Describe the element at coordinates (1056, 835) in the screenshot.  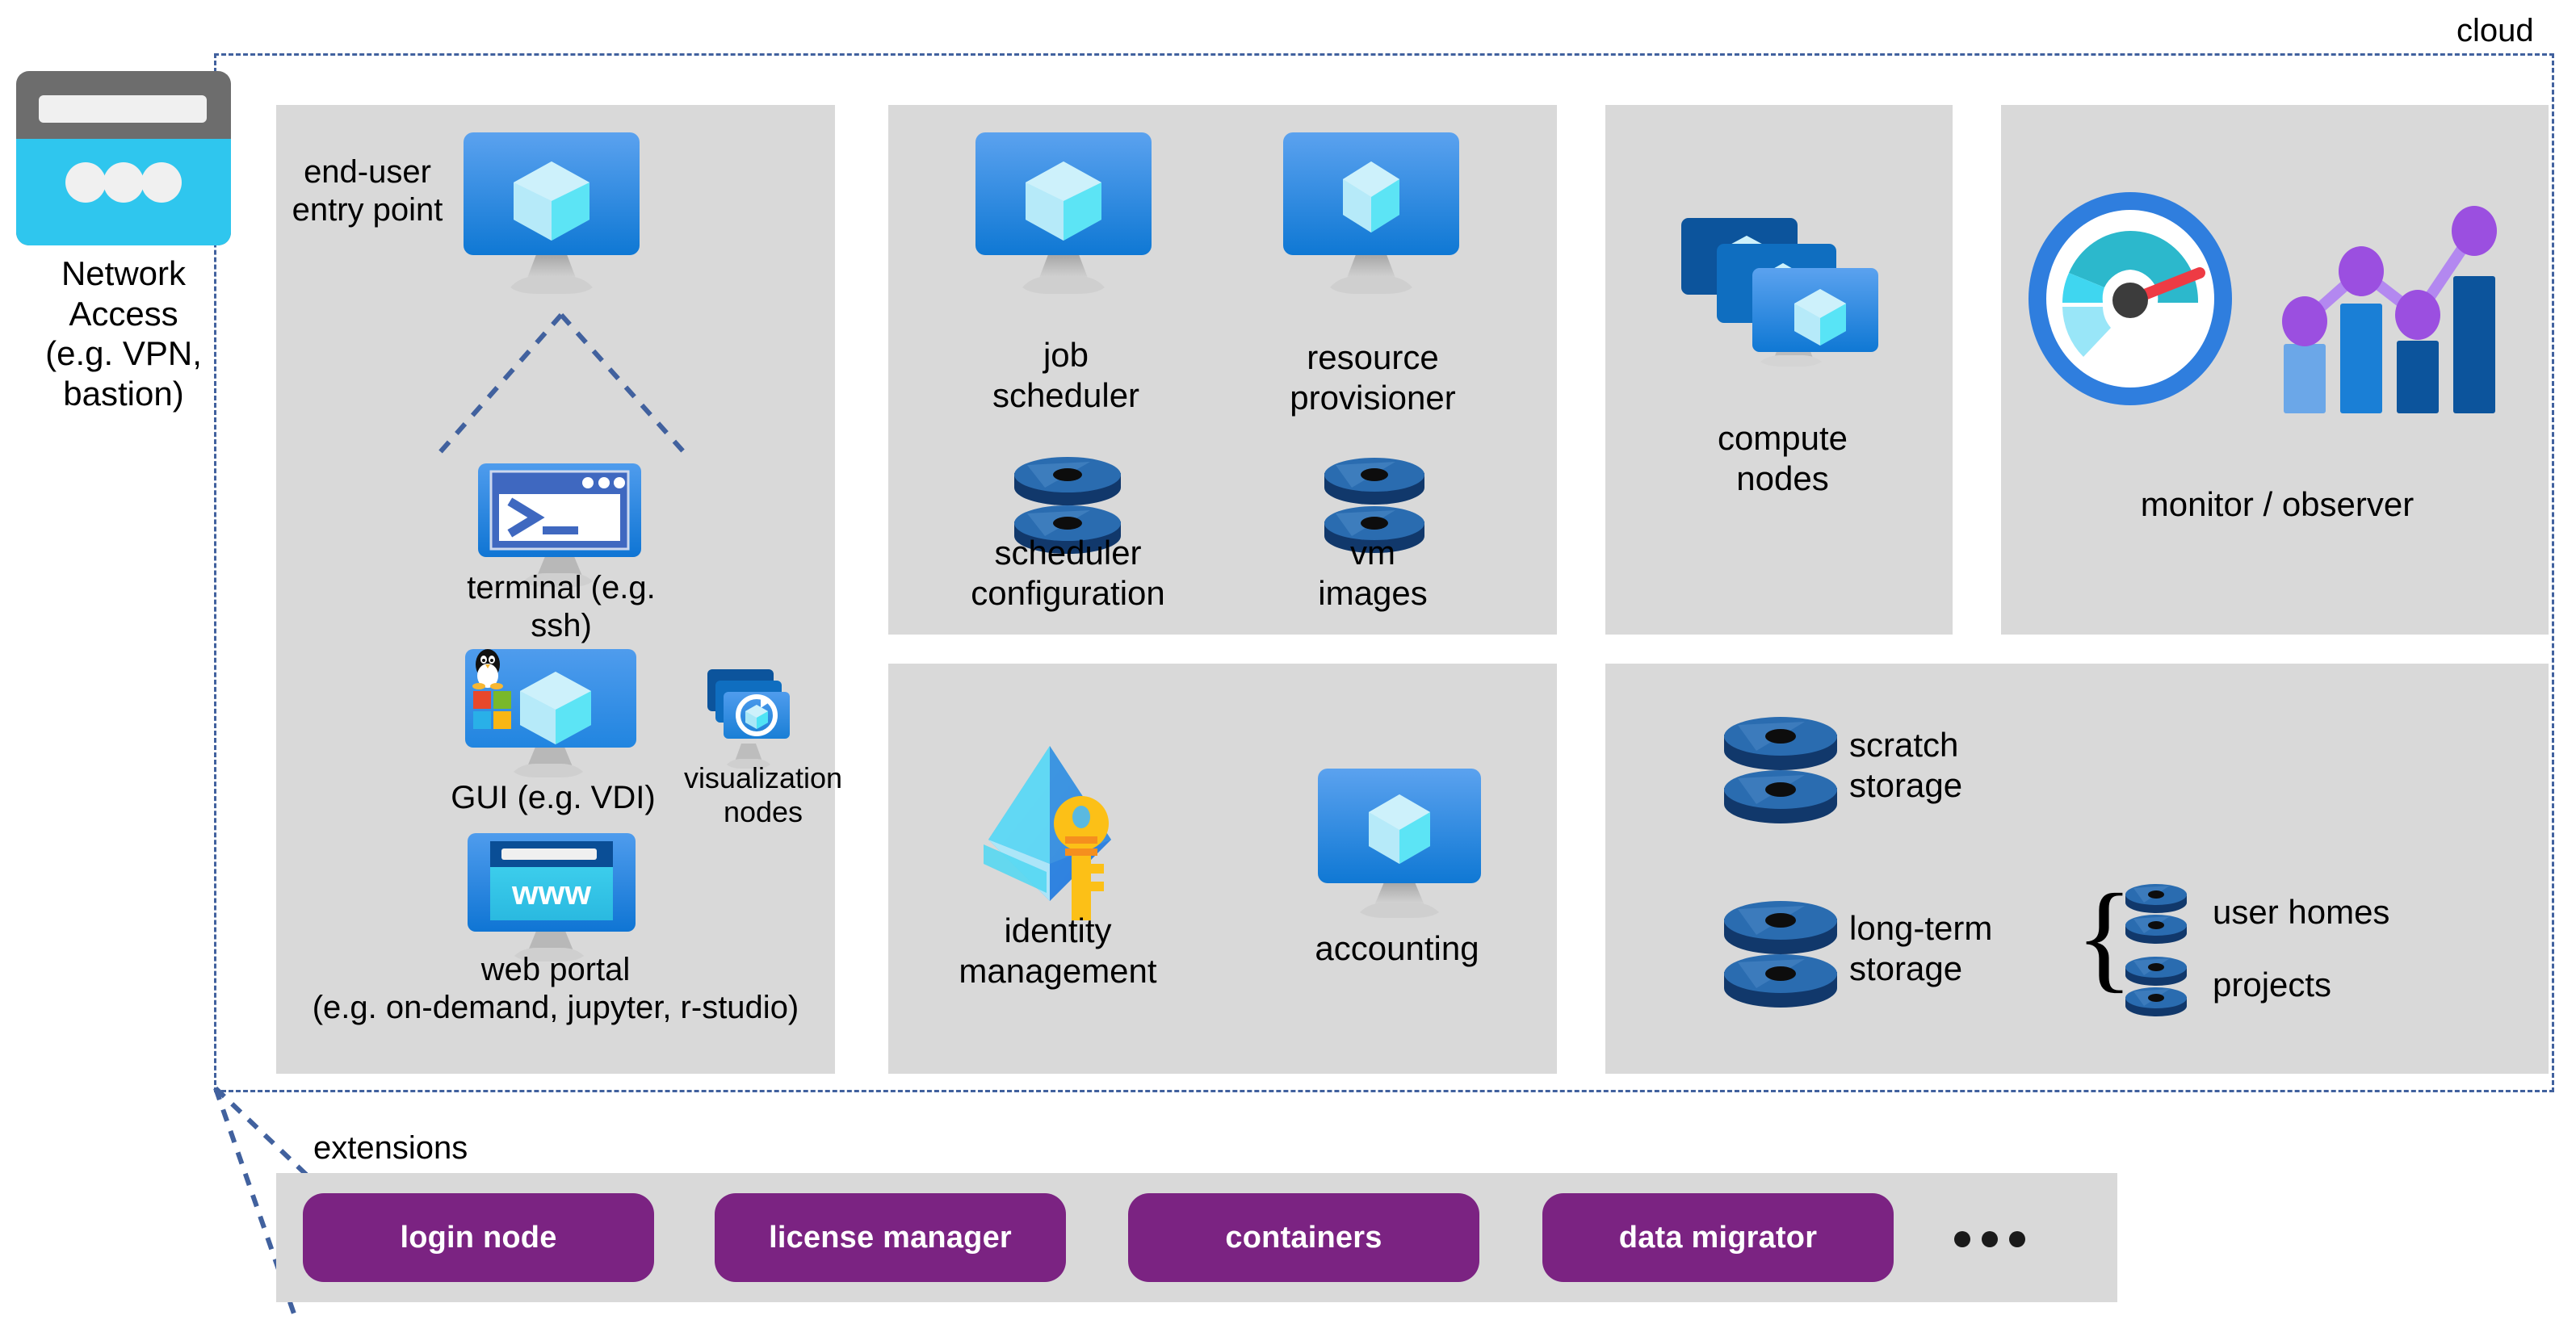
I see `identity-management-node` at that location.